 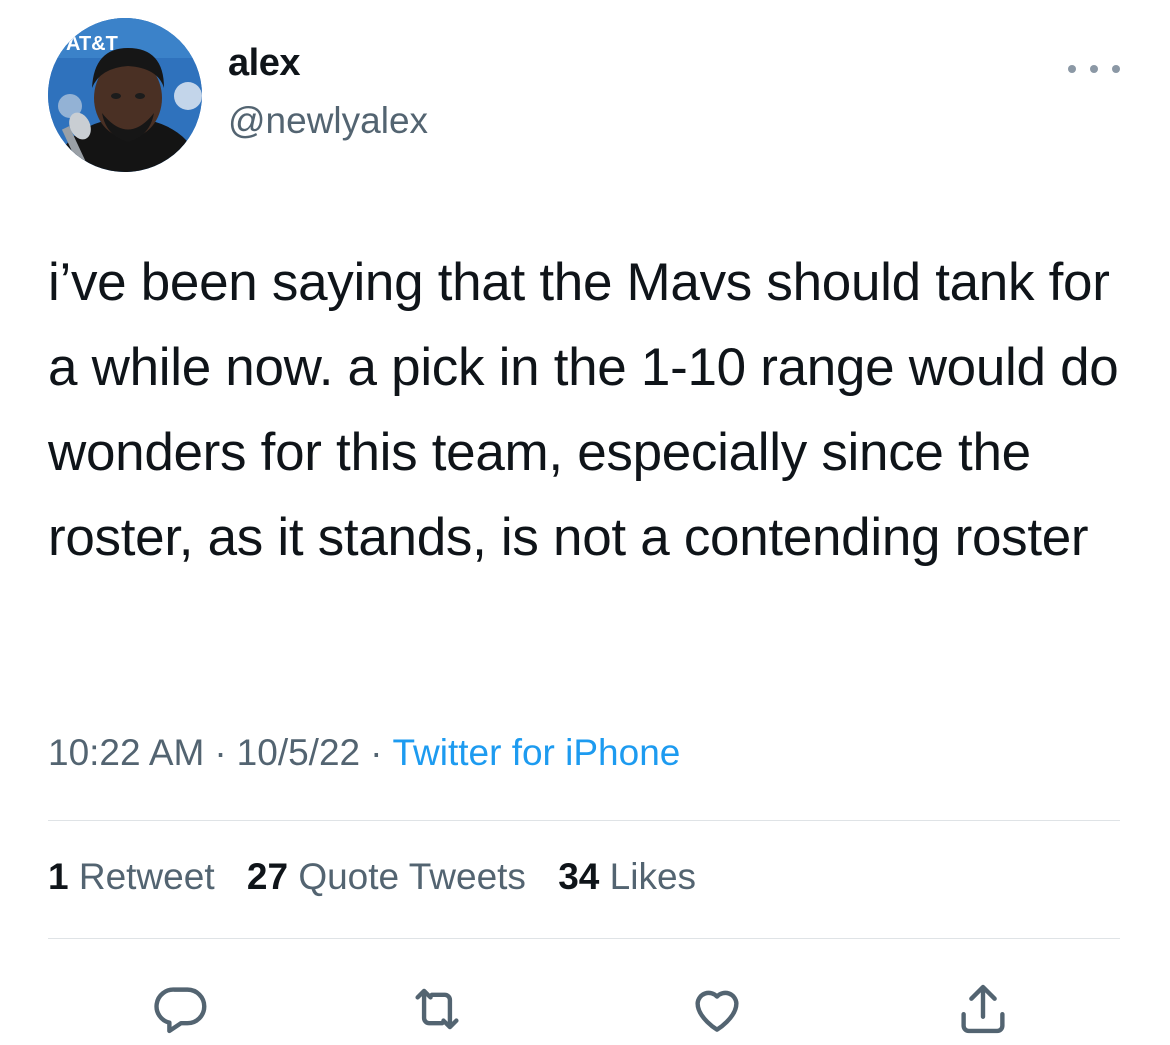 I want to click on heart-icon, so click(x=717, y=1011).